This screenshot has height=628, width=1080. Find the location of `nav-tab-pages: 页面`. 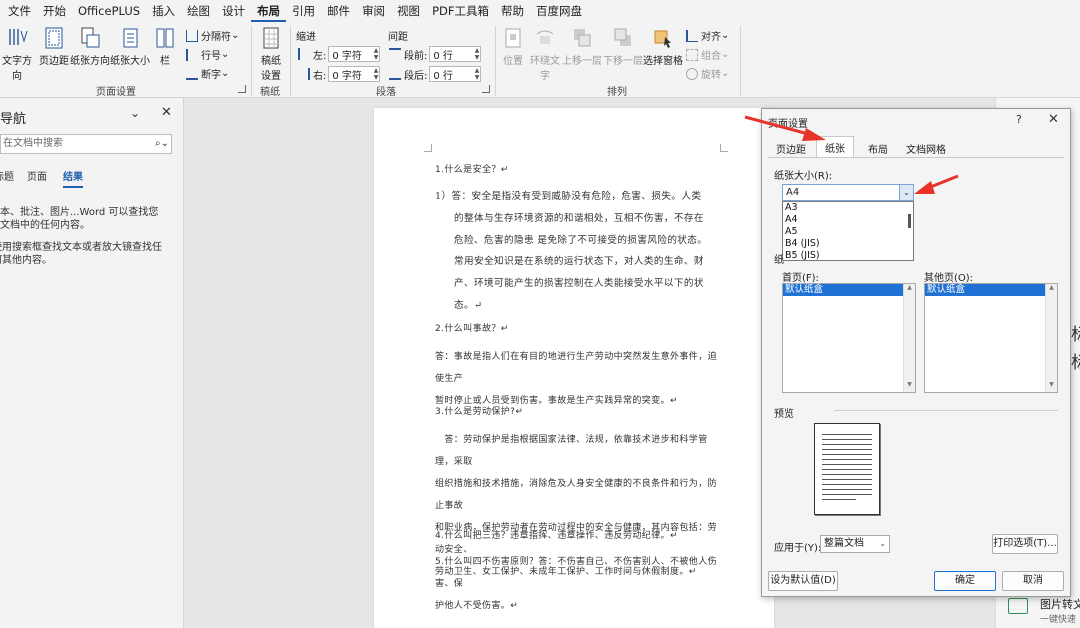

nav-tab-pages: 页面 is located at coordinates (37, 175).